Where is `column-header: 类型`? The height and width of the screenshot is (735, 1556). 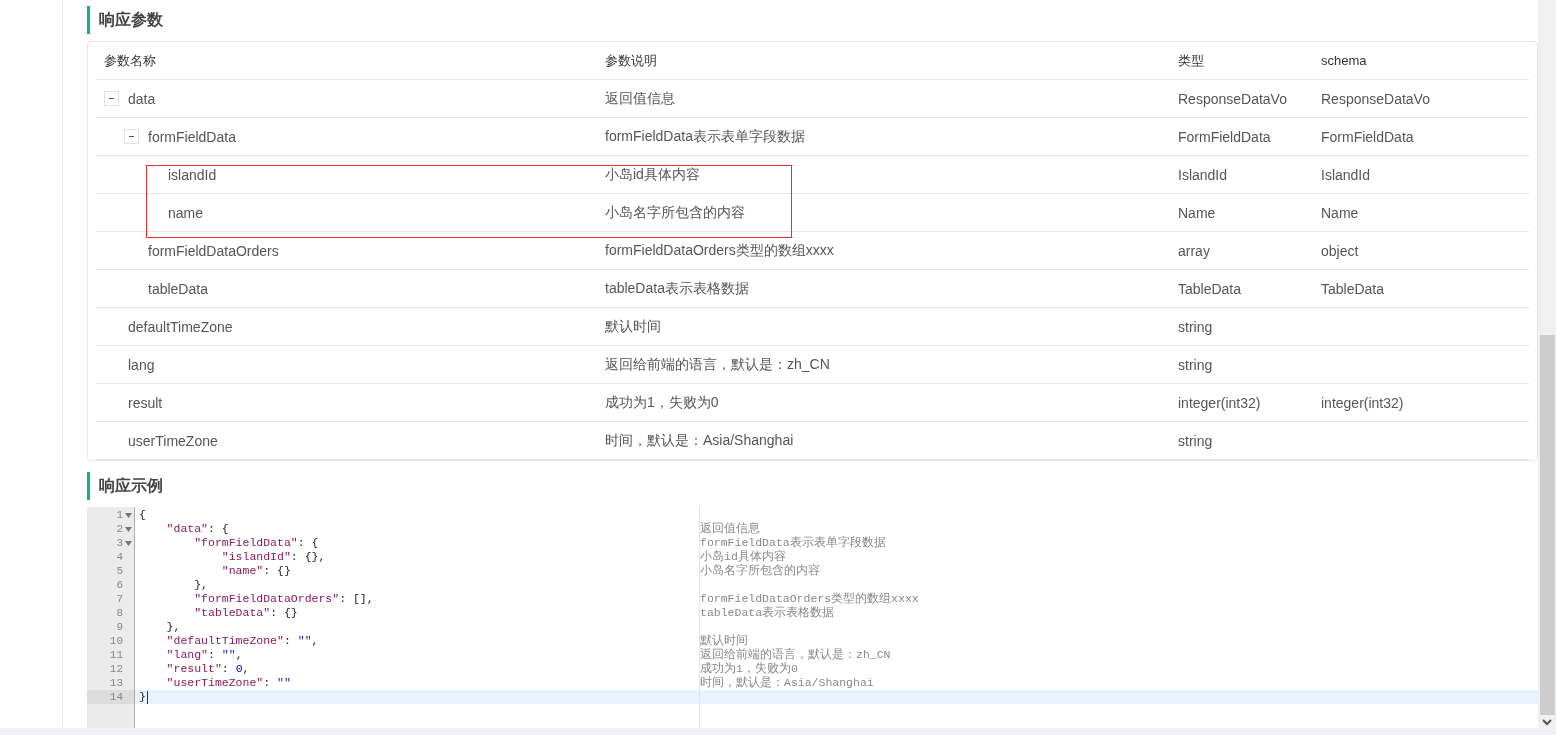 column-header: 类型 is located at coordinates (1191, 60).